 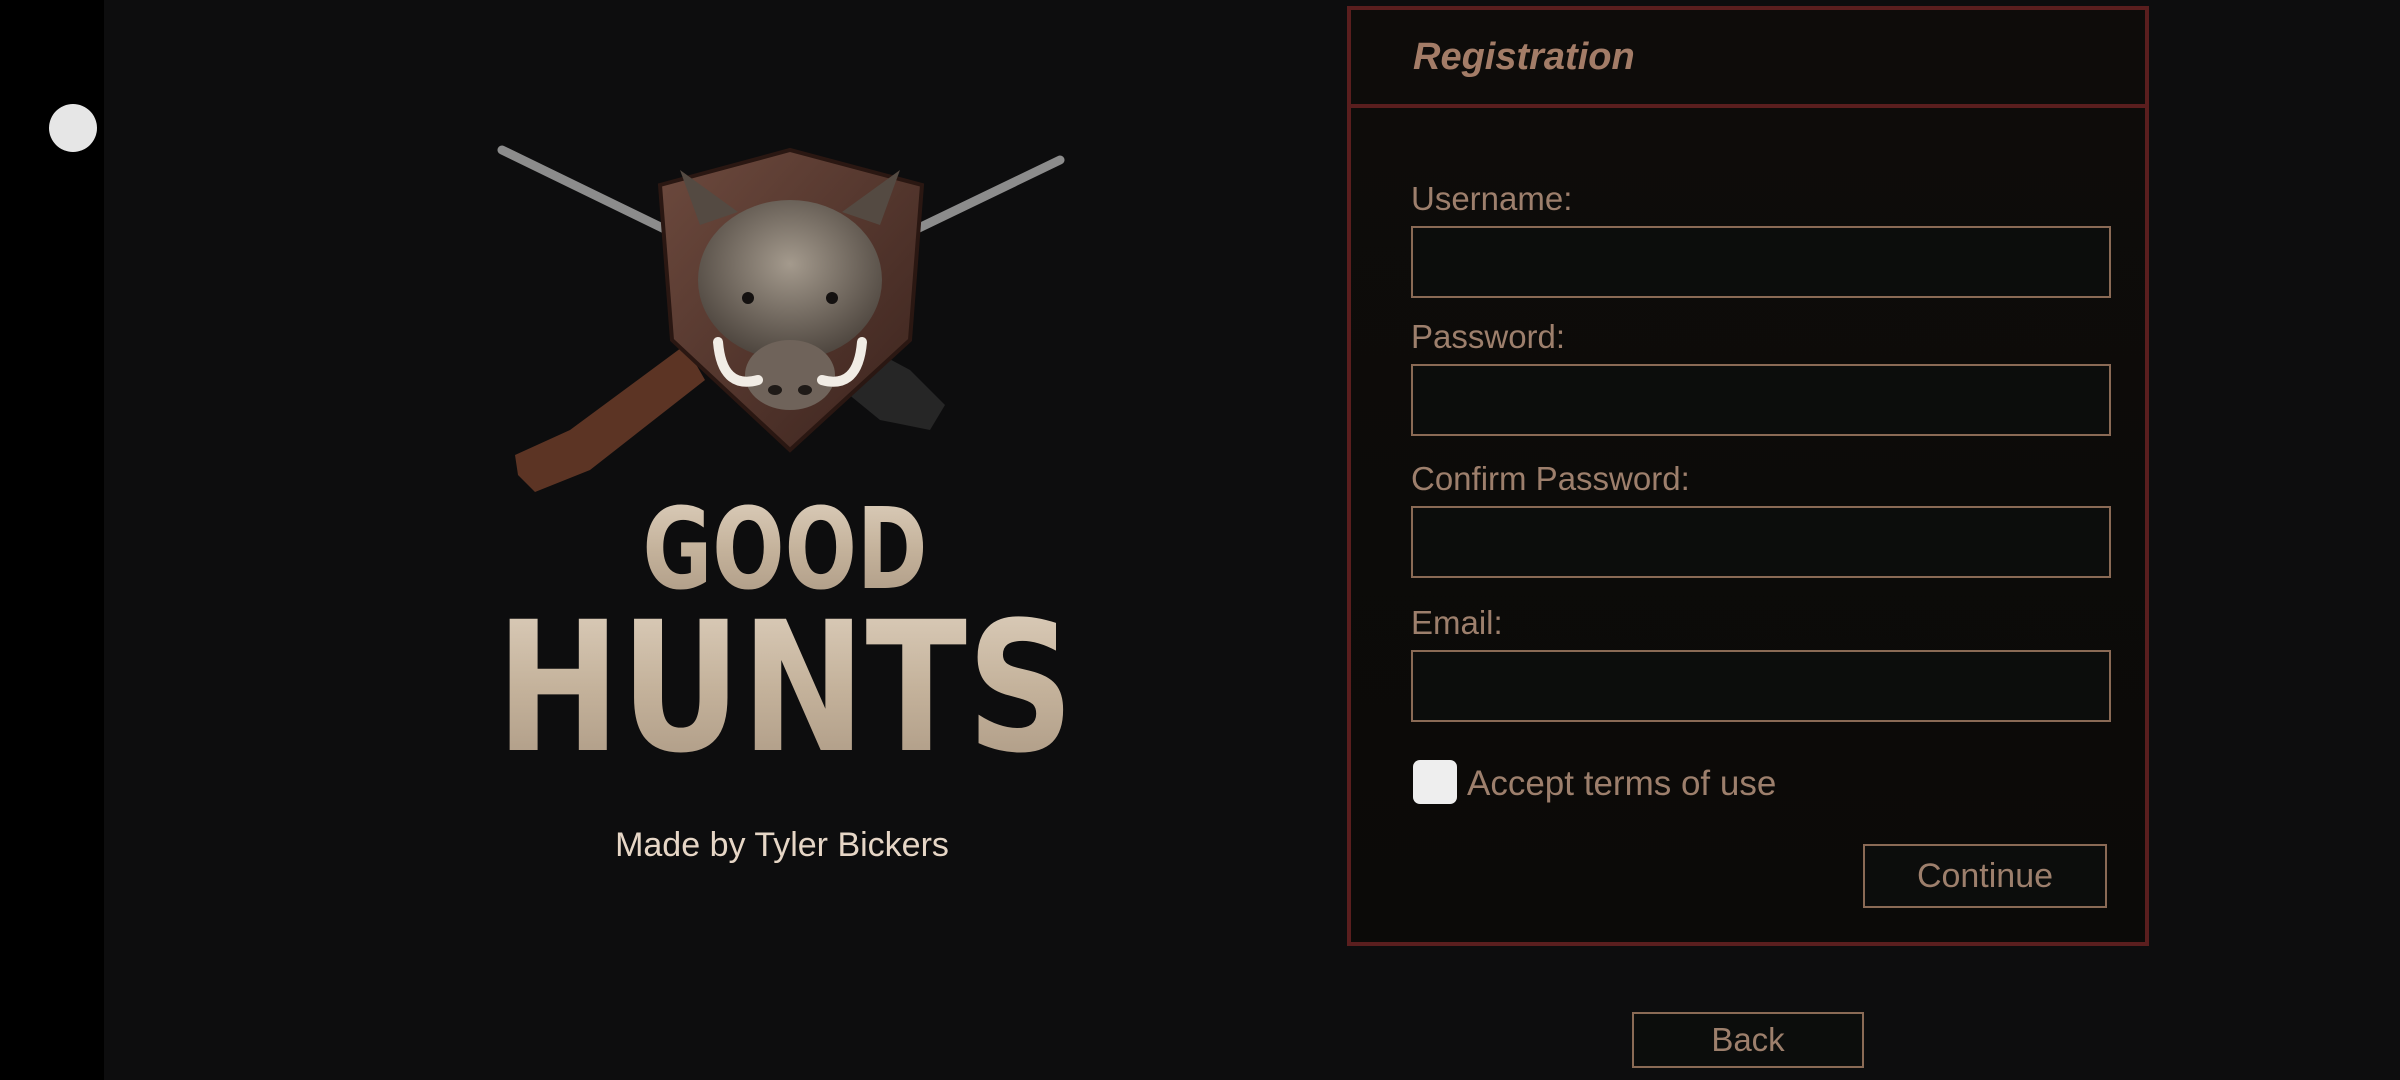 What do you see at coordinates (785, 677) in the screenshot?
I see `logo-text-hunts: HUNTS` at bounding box center [785, 677].